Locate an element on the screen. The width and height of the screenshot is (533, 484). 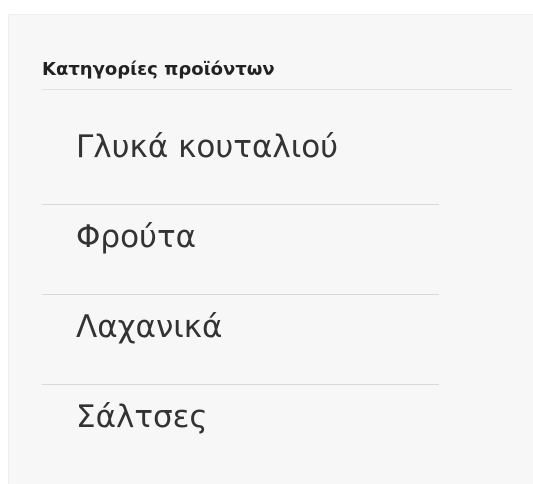
widget-title: Κατηγορίες προϊόντων is located at coordinates (158, 69).